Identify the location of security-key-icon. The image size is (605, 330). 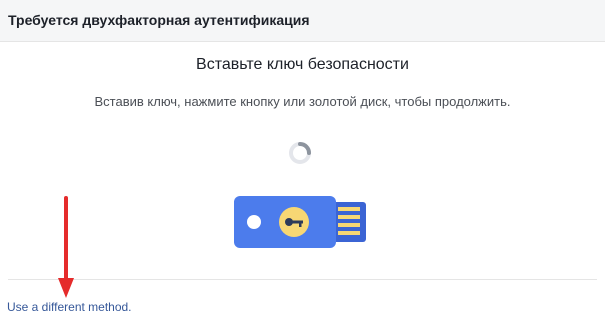
(300, 222).